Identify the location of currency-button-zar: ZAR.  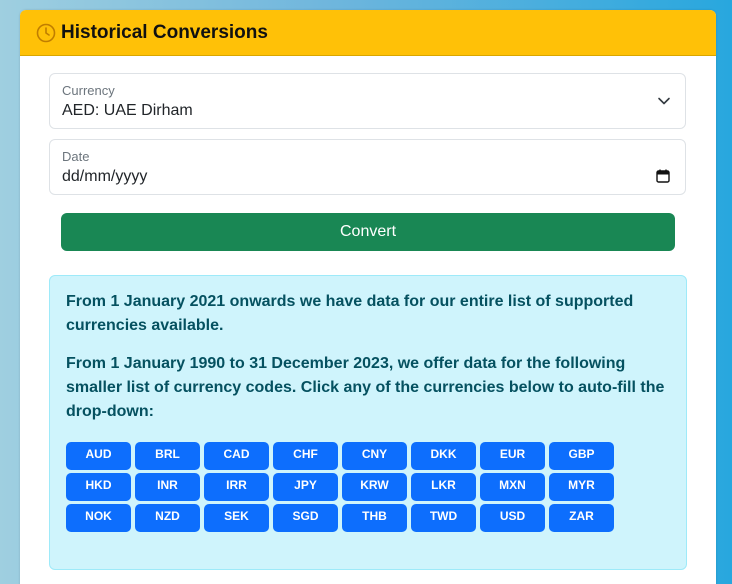
(581, 518).